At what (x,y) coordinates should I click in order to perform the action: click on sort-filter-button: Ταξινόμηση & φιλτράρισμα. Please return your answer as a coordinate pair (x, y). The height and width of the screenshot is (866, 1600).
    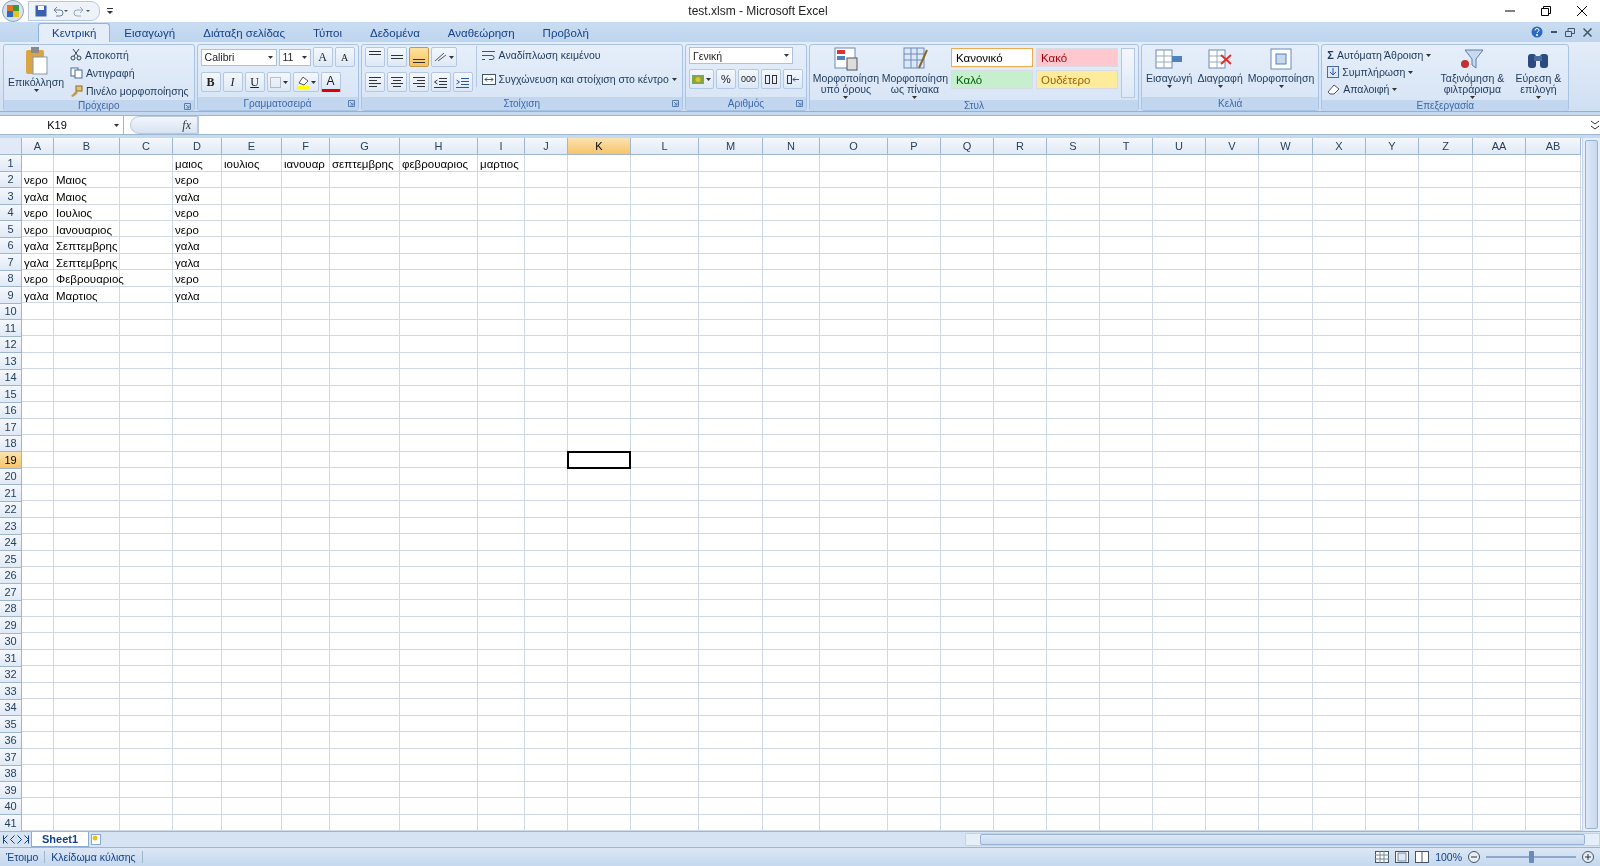
    Looking at the image, I should click on (1472, 72).